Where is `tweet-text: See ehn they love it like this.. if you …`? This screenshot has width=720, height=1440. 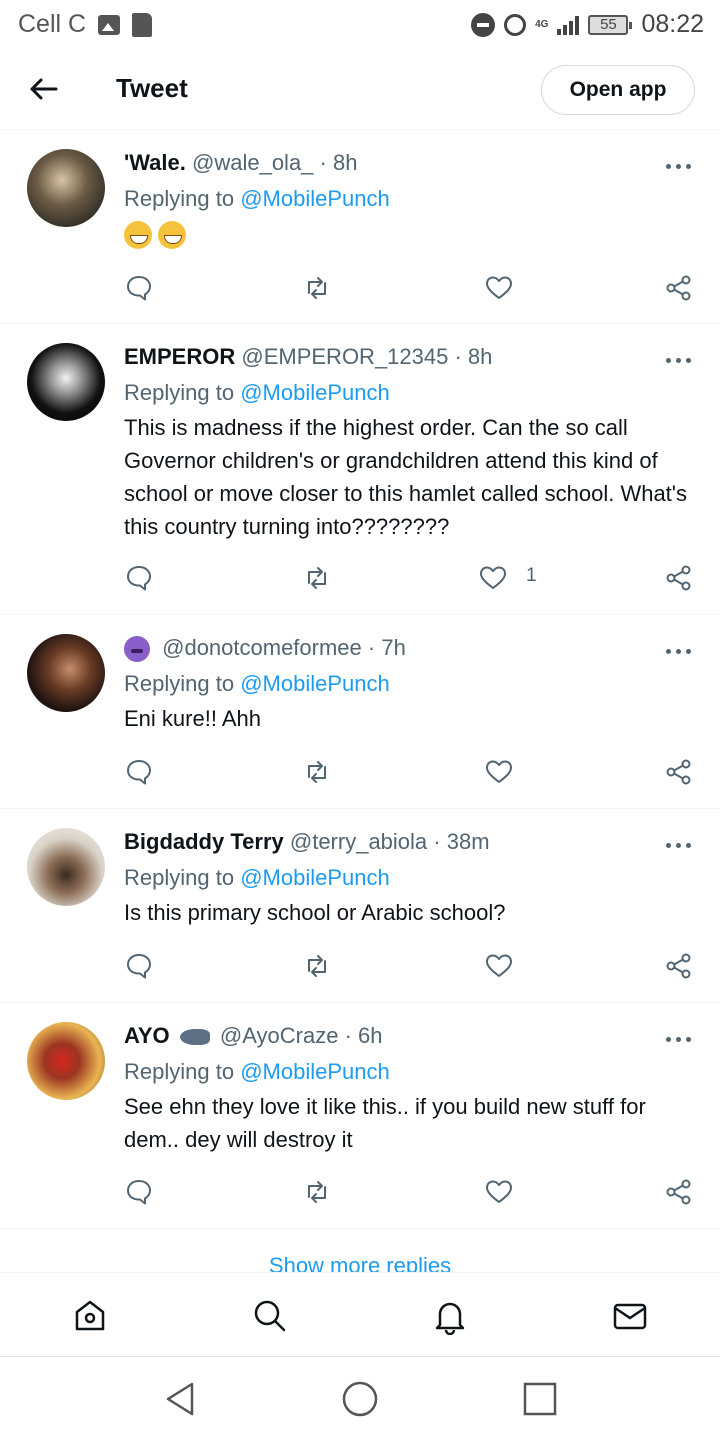 tweet-text: See ehn they love it like this.. if you … is located at coordinates (385, 1123).